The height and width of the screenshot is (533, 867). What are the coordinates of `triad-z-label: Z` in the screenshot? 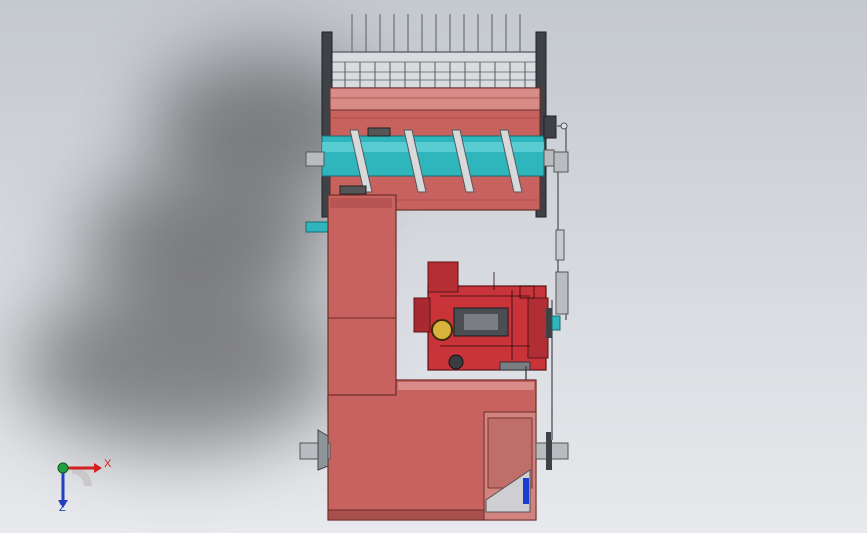 It's located at (62, 508).